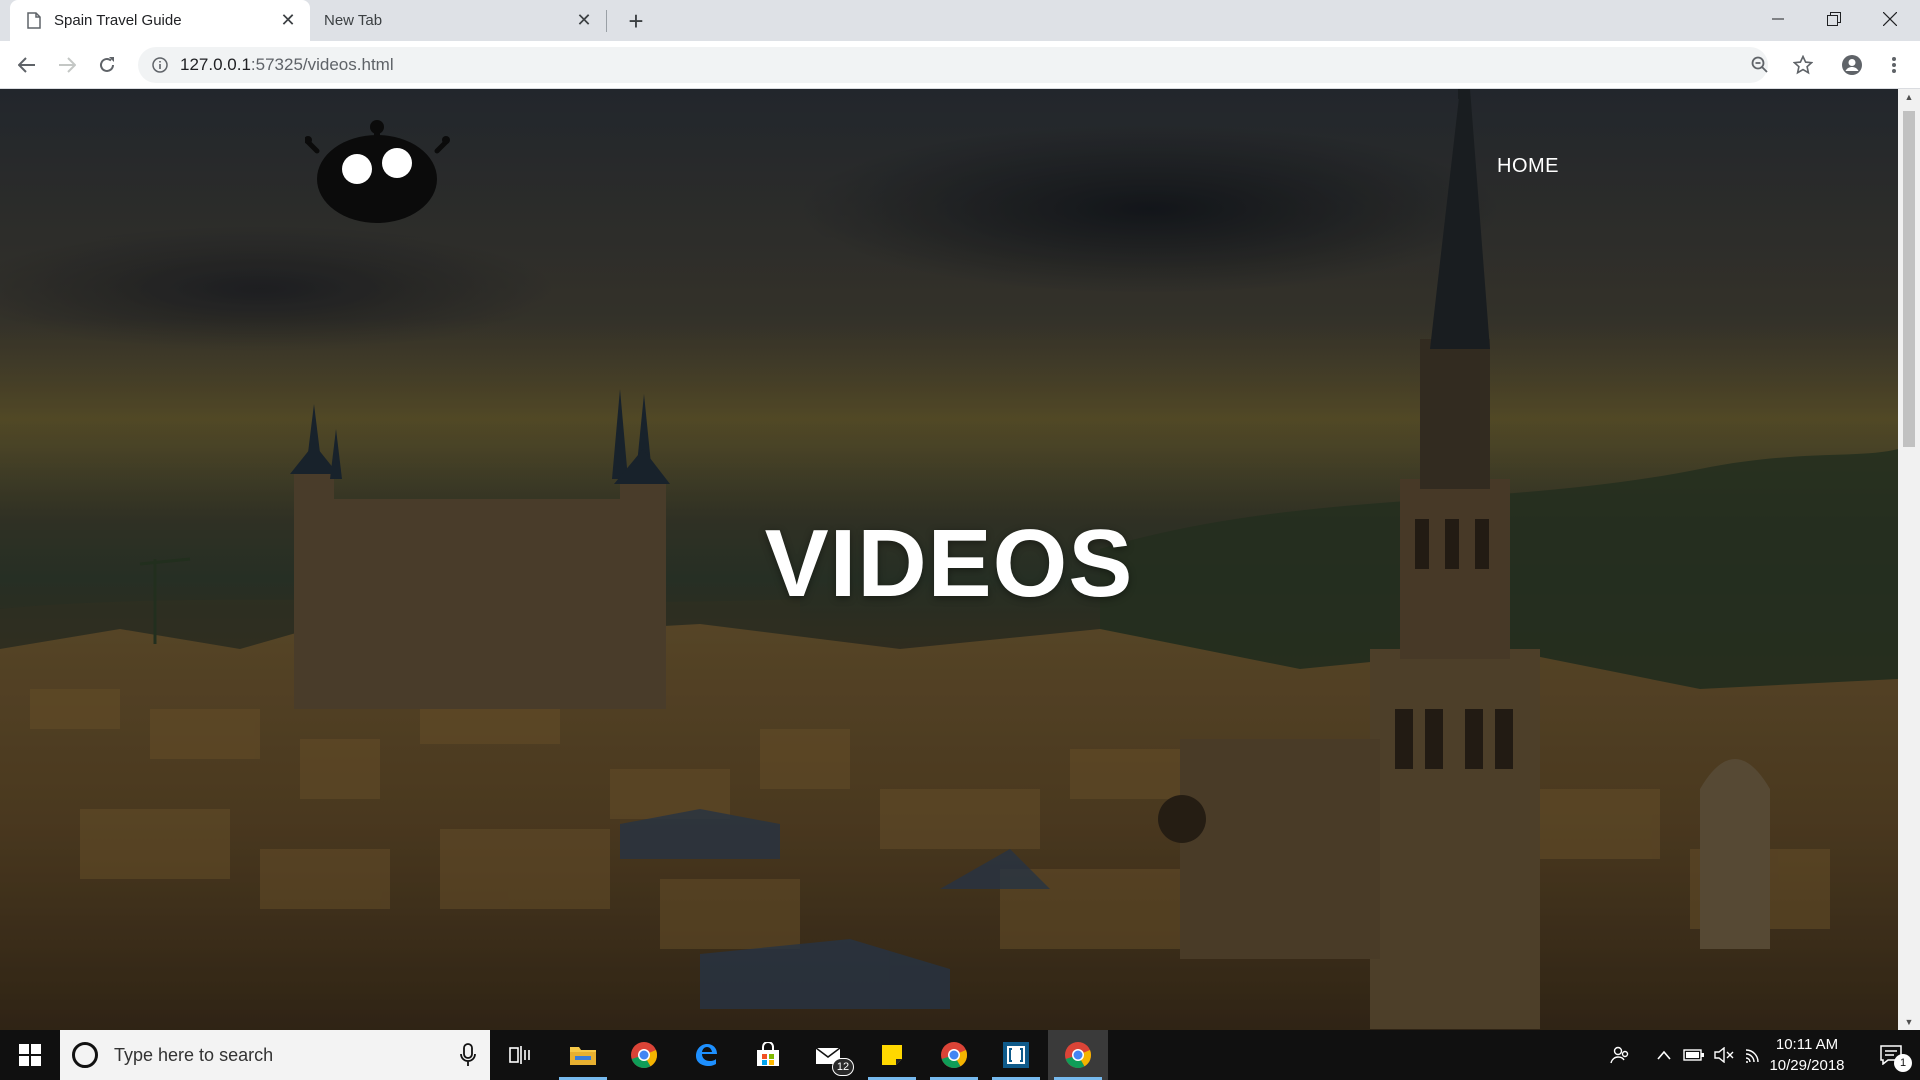 The height and width of the screenshot is (1080, 1920). What do you see at coordinates (1891, 1055) in the screenshot?
I see `action-center-button: 1` at bounding box center [1891, 1055].